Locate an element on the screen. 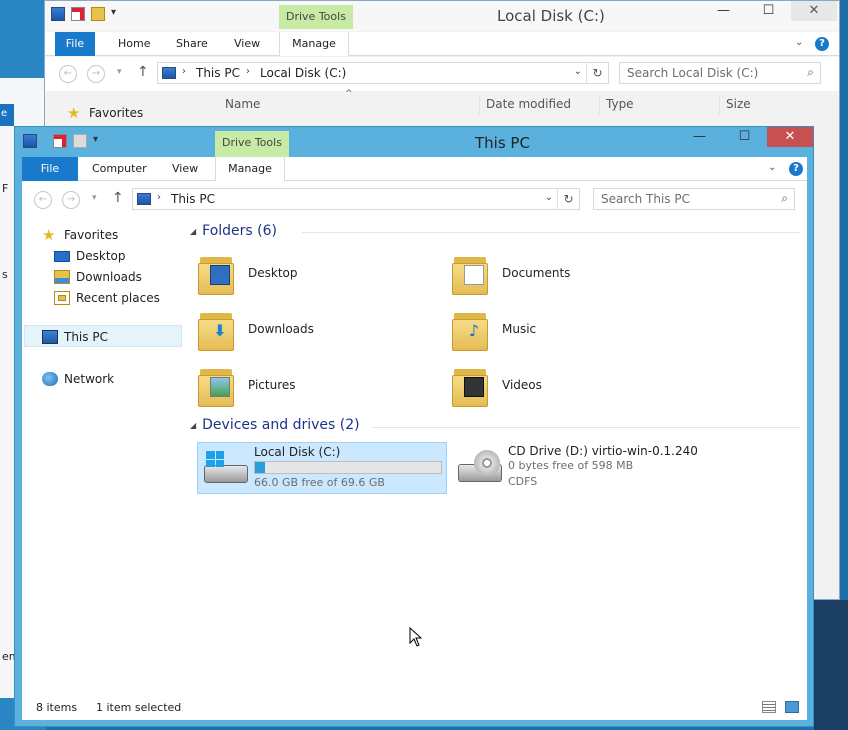  title-bar: ▾ Drive Tools This PC — ☐ ✕ is located at coordinates (414, 142).